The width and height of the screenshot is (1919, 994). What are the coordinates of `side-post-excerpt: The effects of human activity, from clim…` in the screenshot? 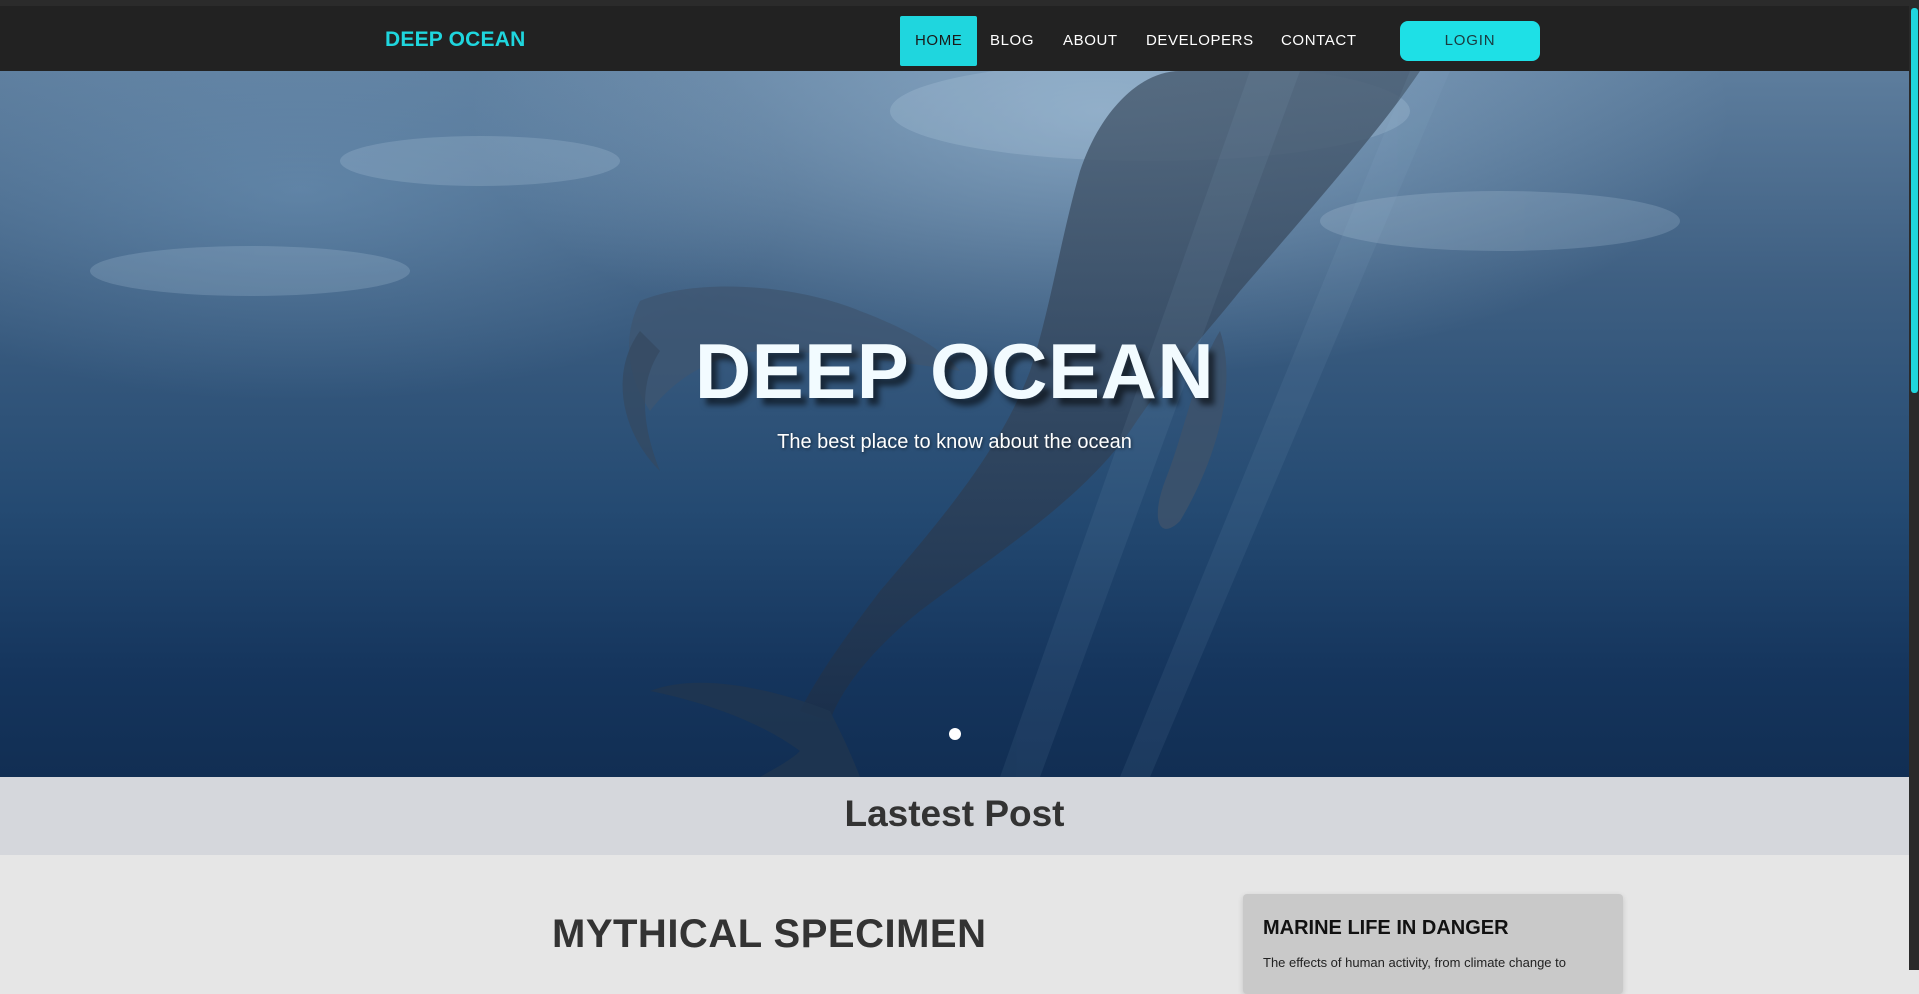 It's located at (1414, 962).